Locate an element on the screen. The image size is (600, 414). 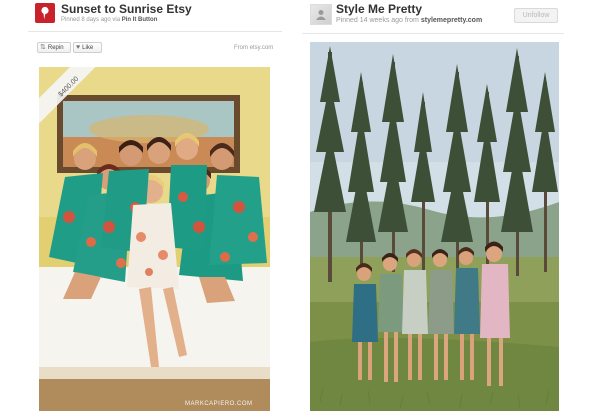
user-avatar is located at coordinates (321, 14).